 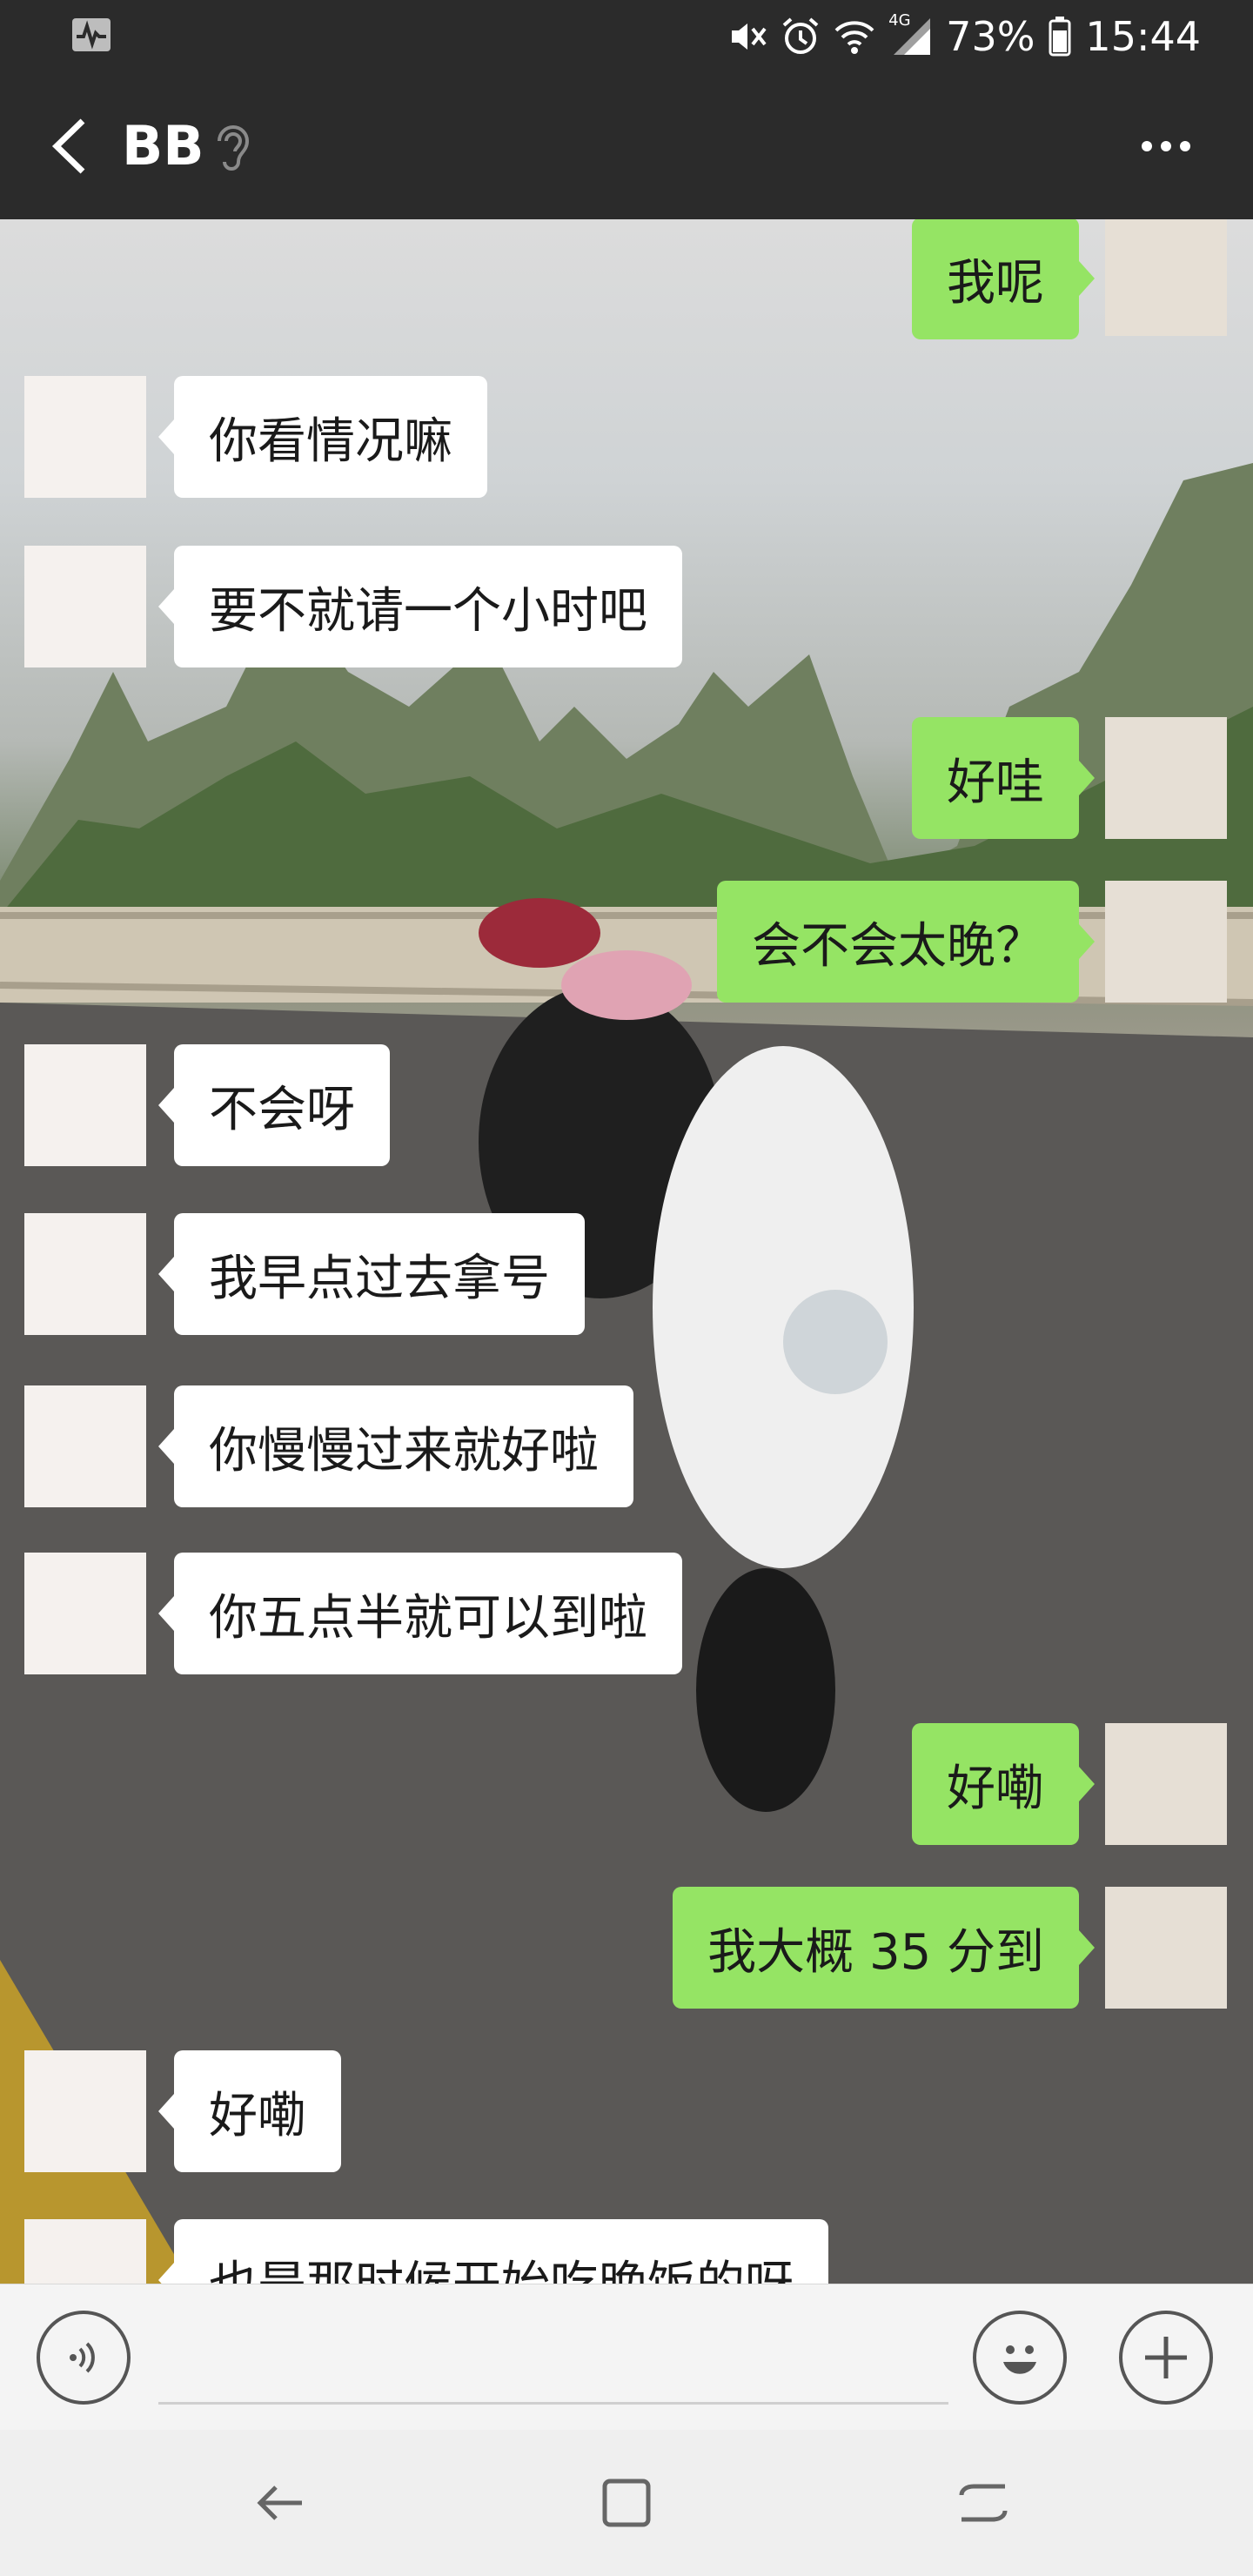 What do you see at coordinates (1060, 37) in the screenshot?
I see `battery-icon` at bounding box center [1060, 37].